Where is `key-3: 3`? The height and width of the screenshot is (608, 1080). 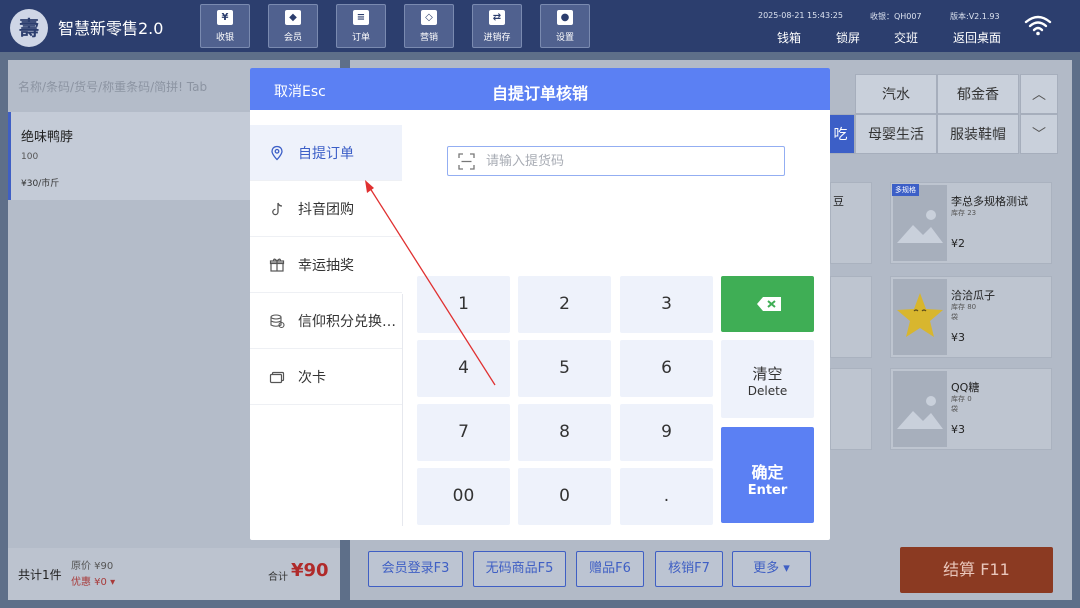
key-3: 3 is located at coordinates (666, 304).